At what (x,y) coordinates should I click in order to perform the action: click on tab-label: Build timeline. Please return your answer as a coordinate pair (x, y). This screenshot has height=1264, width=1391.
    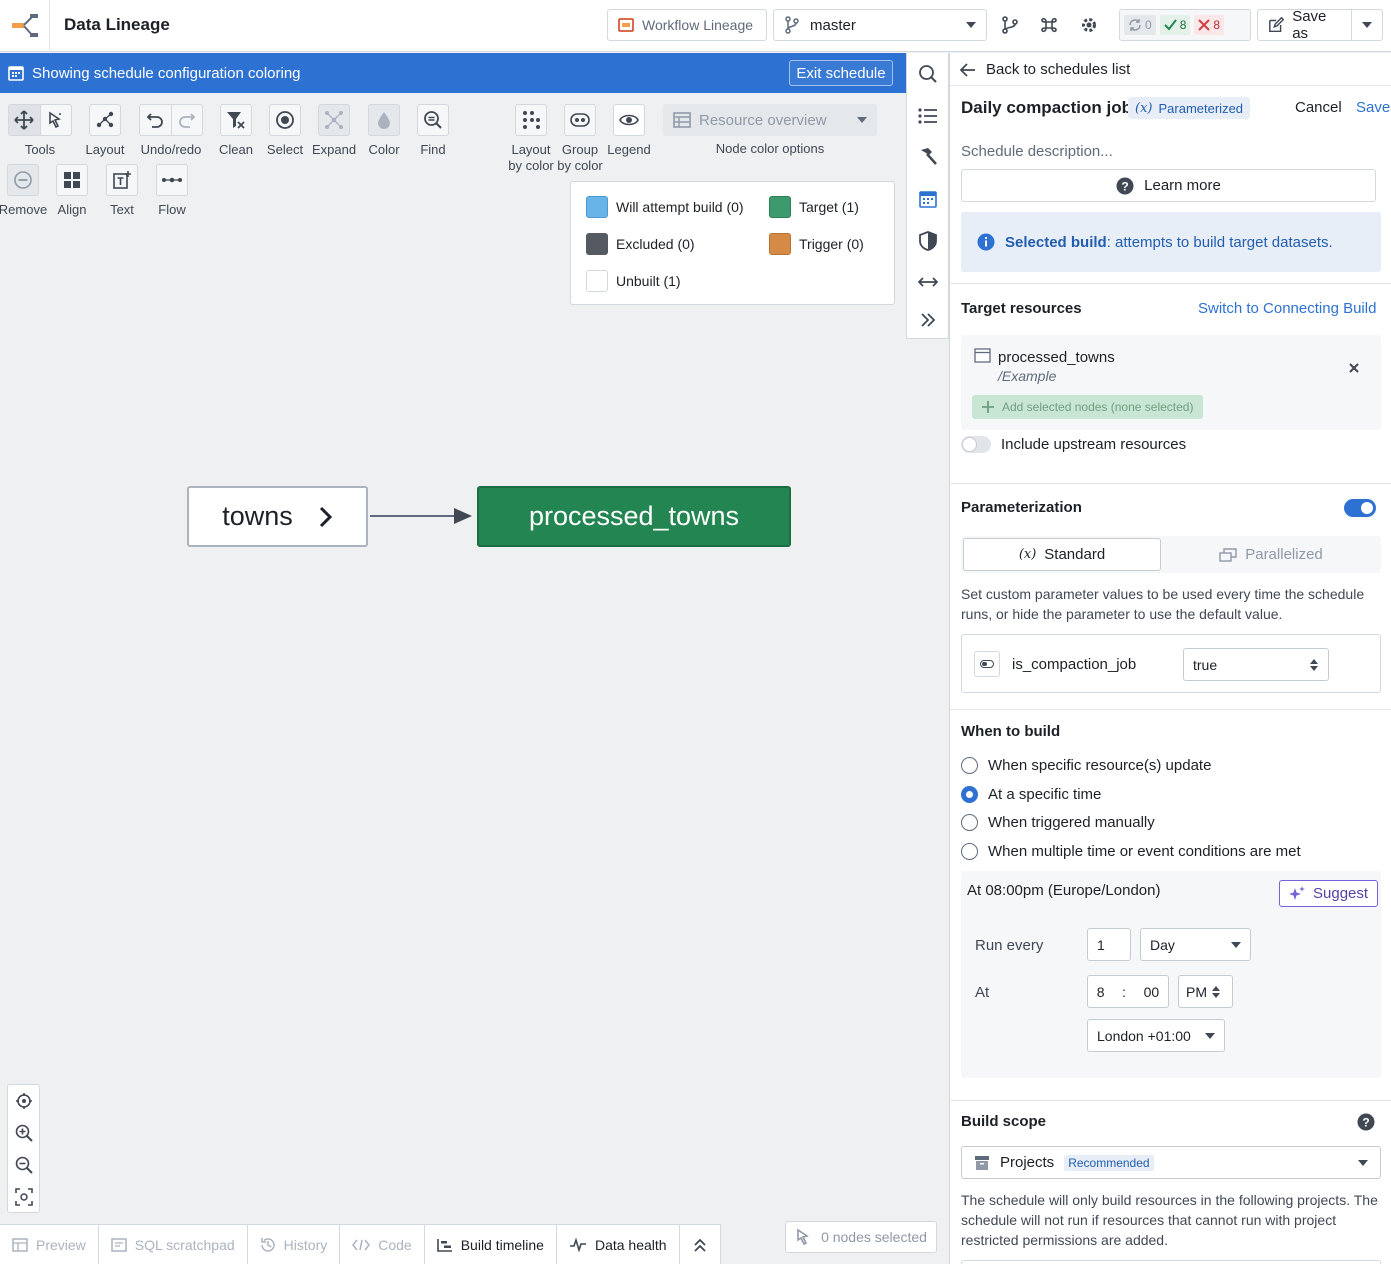
    Looking at the image, I should click on (502, 1245).